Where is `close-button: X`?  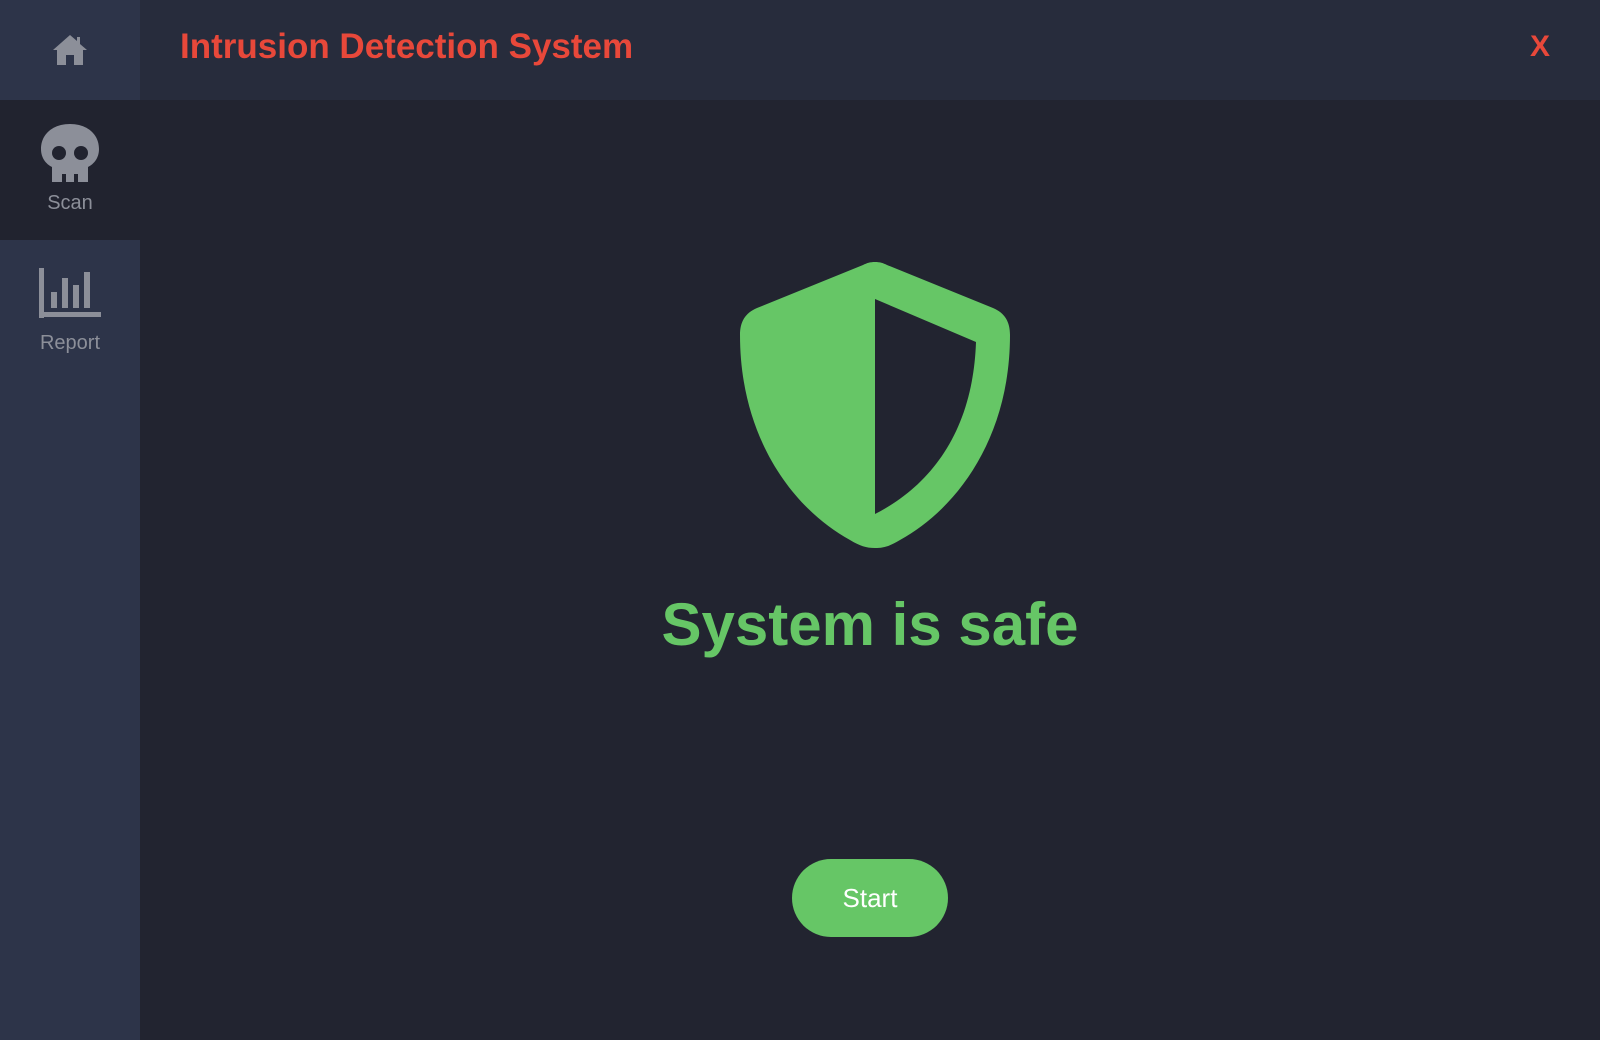 close-button: X is located at coordinates (1540, 47).